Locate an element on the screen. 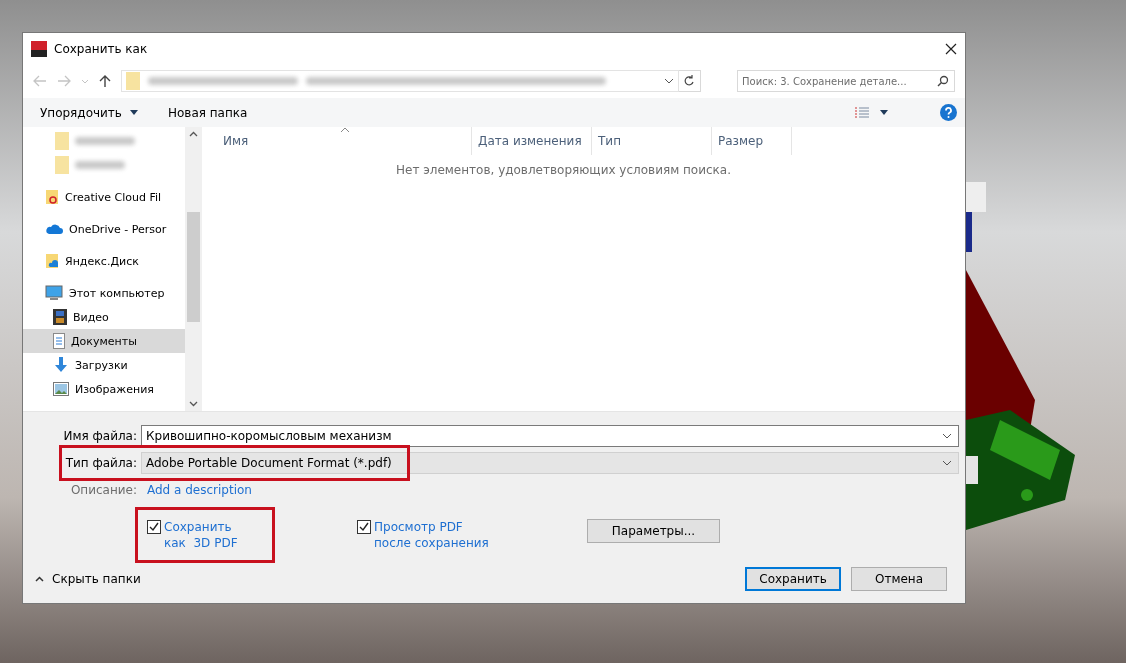  sidebar-item: Изображения is located at coordinates (104, 389).